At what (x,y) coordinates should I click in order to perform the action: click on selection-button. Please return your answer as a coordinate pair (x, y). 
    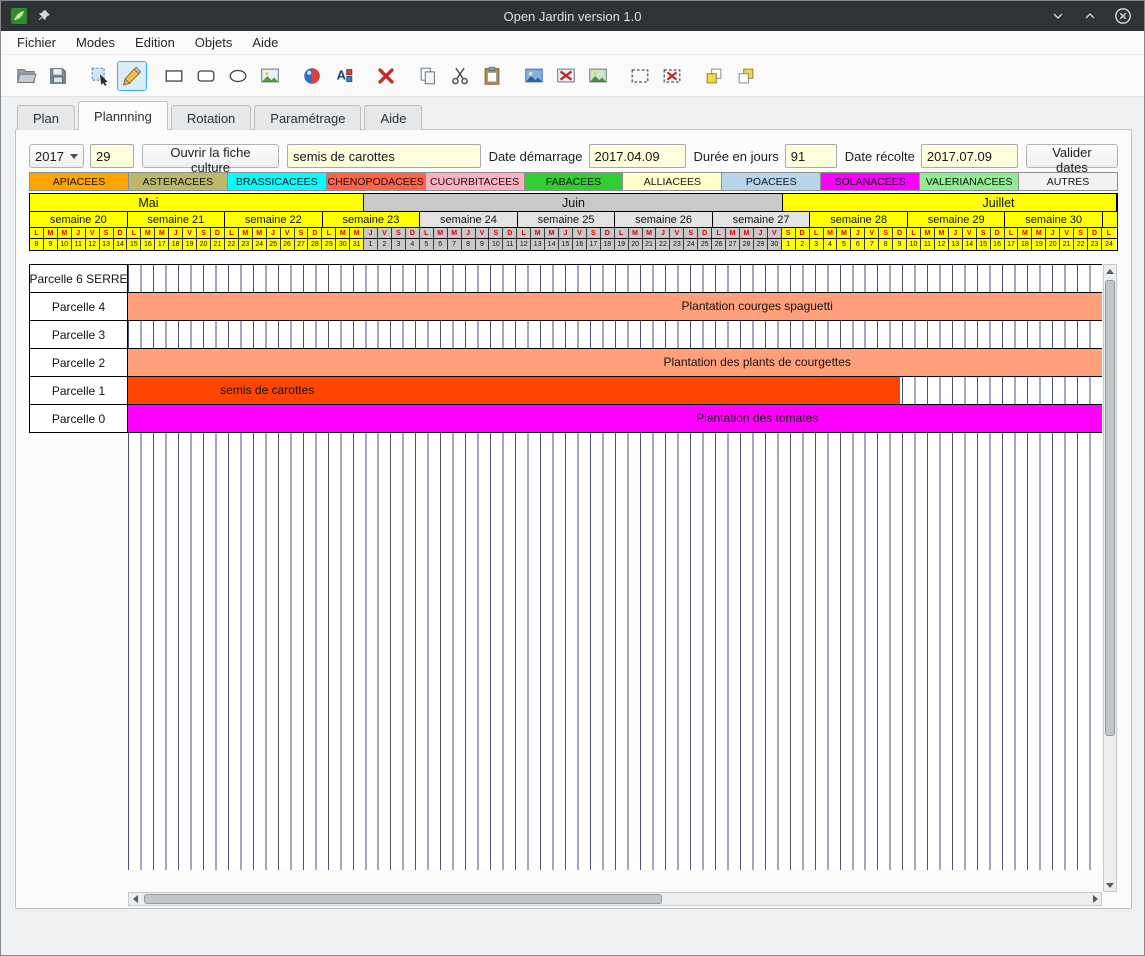
    Looking at the image, I should click on (640, 76).